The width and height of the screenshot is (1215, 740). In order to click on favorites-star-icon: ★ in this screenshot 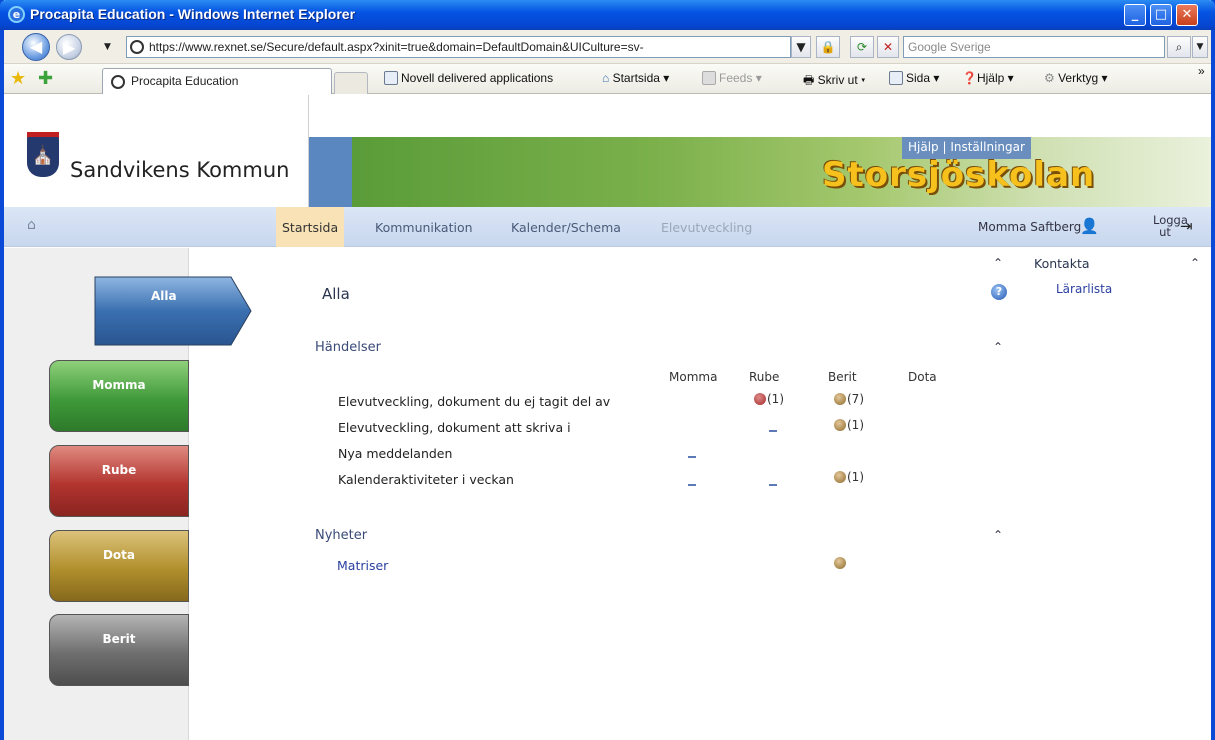, I will do `click(18, 78)`.